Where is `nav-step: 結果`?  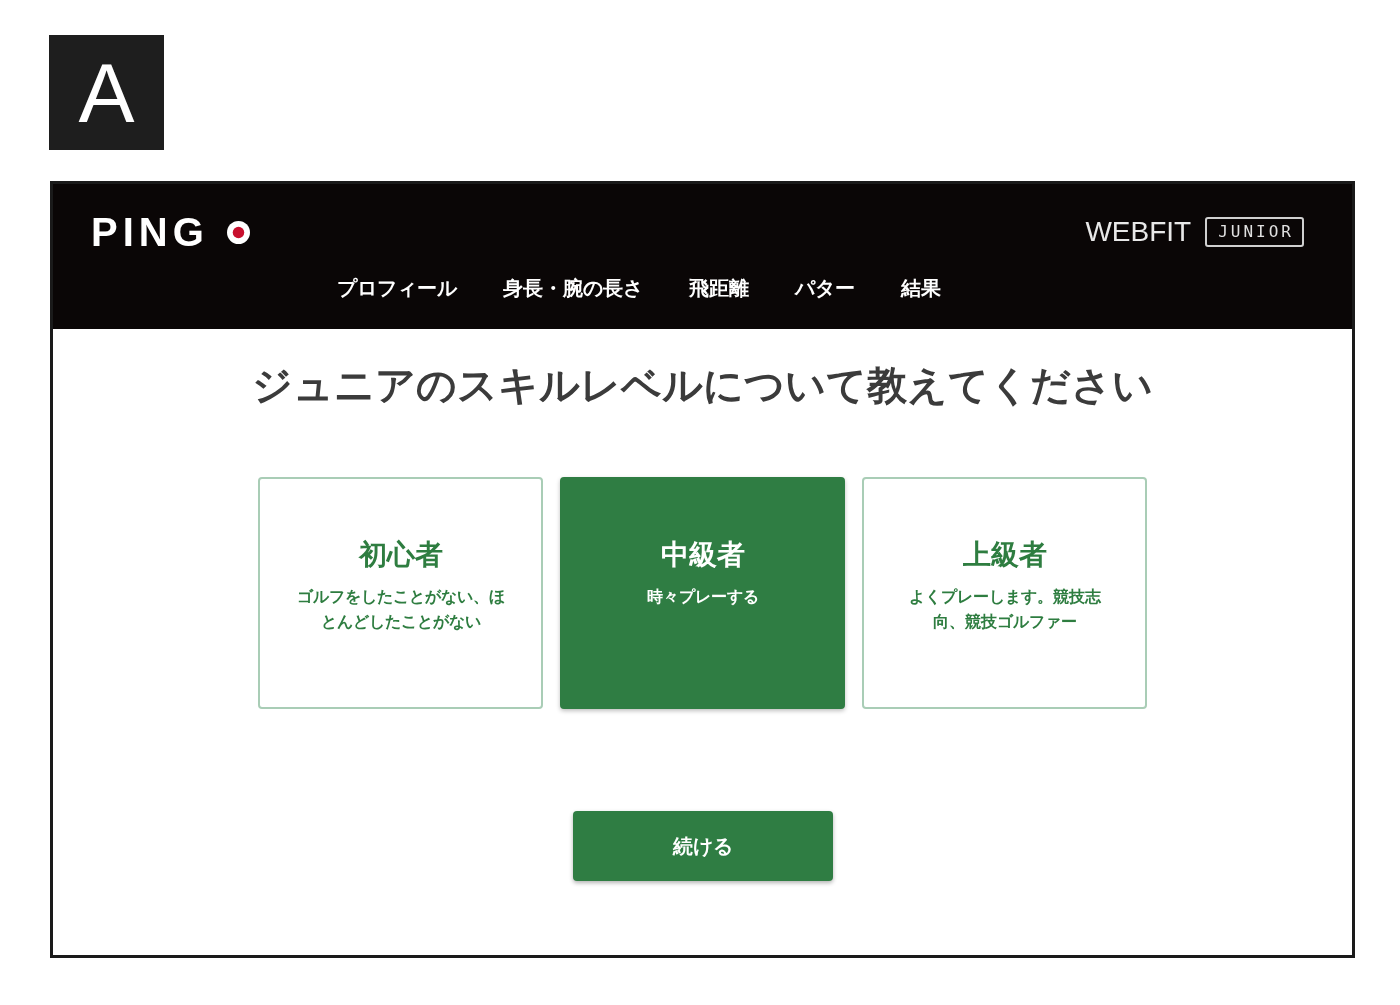
nav-step: 結果 is located at coordinates (921, 288).